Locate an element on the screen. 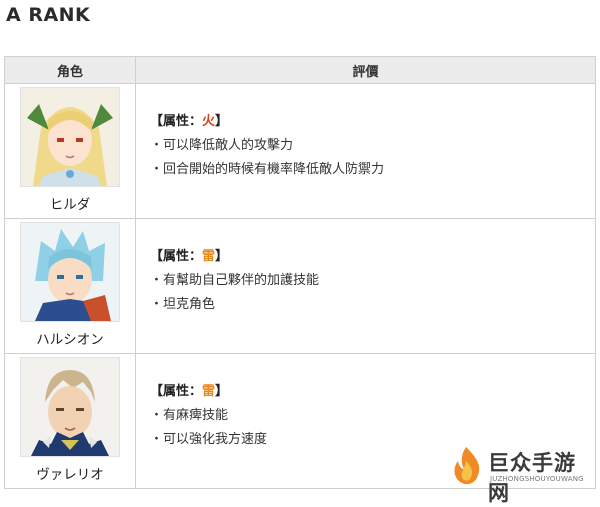  watermark-subtext: JUZHONGSHOUYOUWANG is located at coordinates (537, 479).